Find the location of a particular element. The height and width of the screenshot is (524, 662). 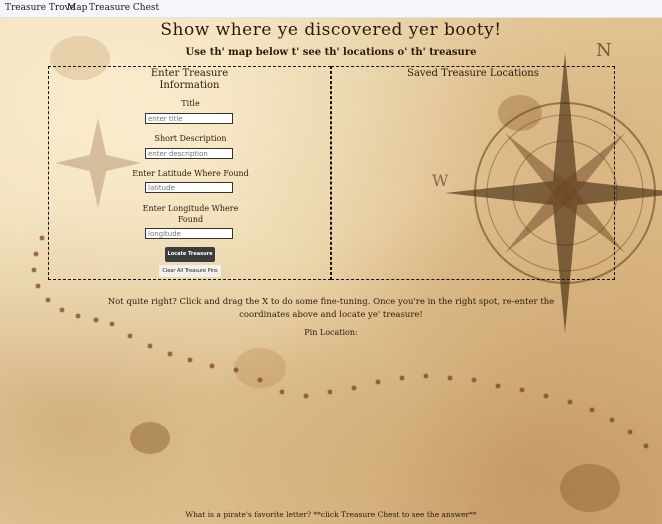

top-navbar: Treasure Trove Map Treasure Chest is located at coordinates (331, 9).